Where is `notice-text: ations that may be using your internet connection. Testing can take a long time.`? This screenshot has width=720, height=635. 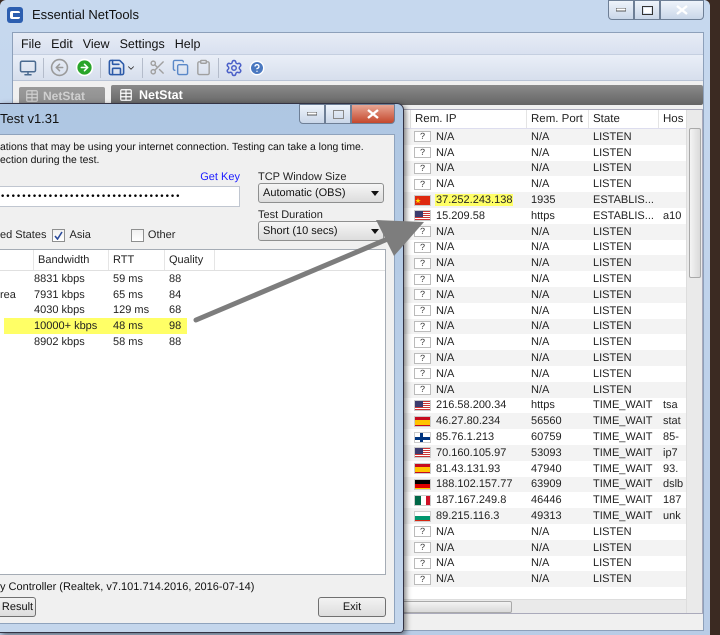
notice-text: ations that may be using your internet connection. Testing can take a long time. is located at coordinates (182, 147).